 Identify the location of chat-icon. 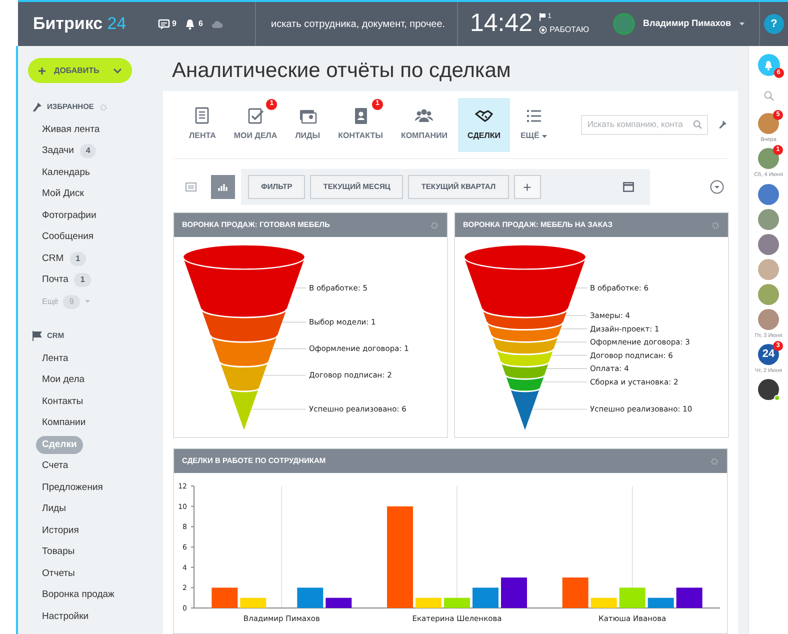
(164, 24).